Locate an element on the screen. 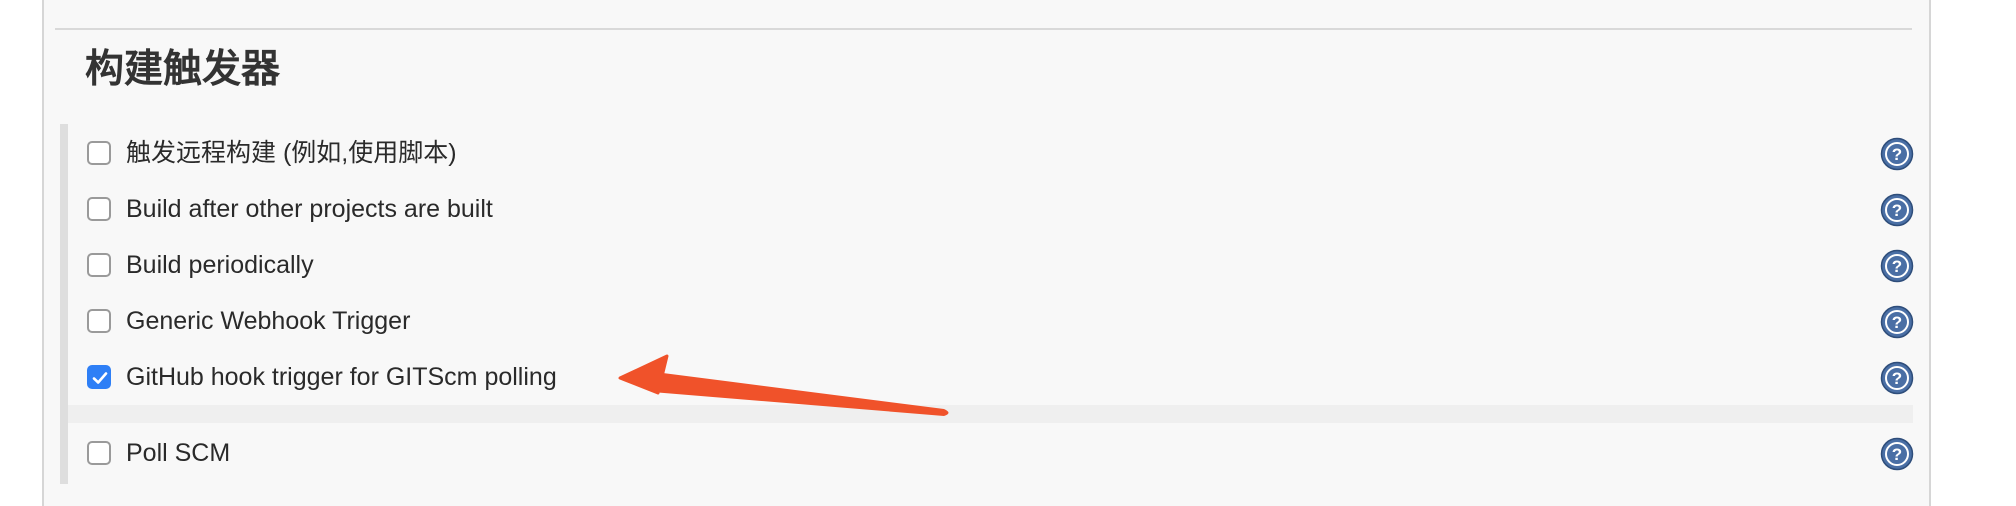 This screenshot has width=2016, height=506. section-title: 构建触发器 is located at coordinates (183, 69).